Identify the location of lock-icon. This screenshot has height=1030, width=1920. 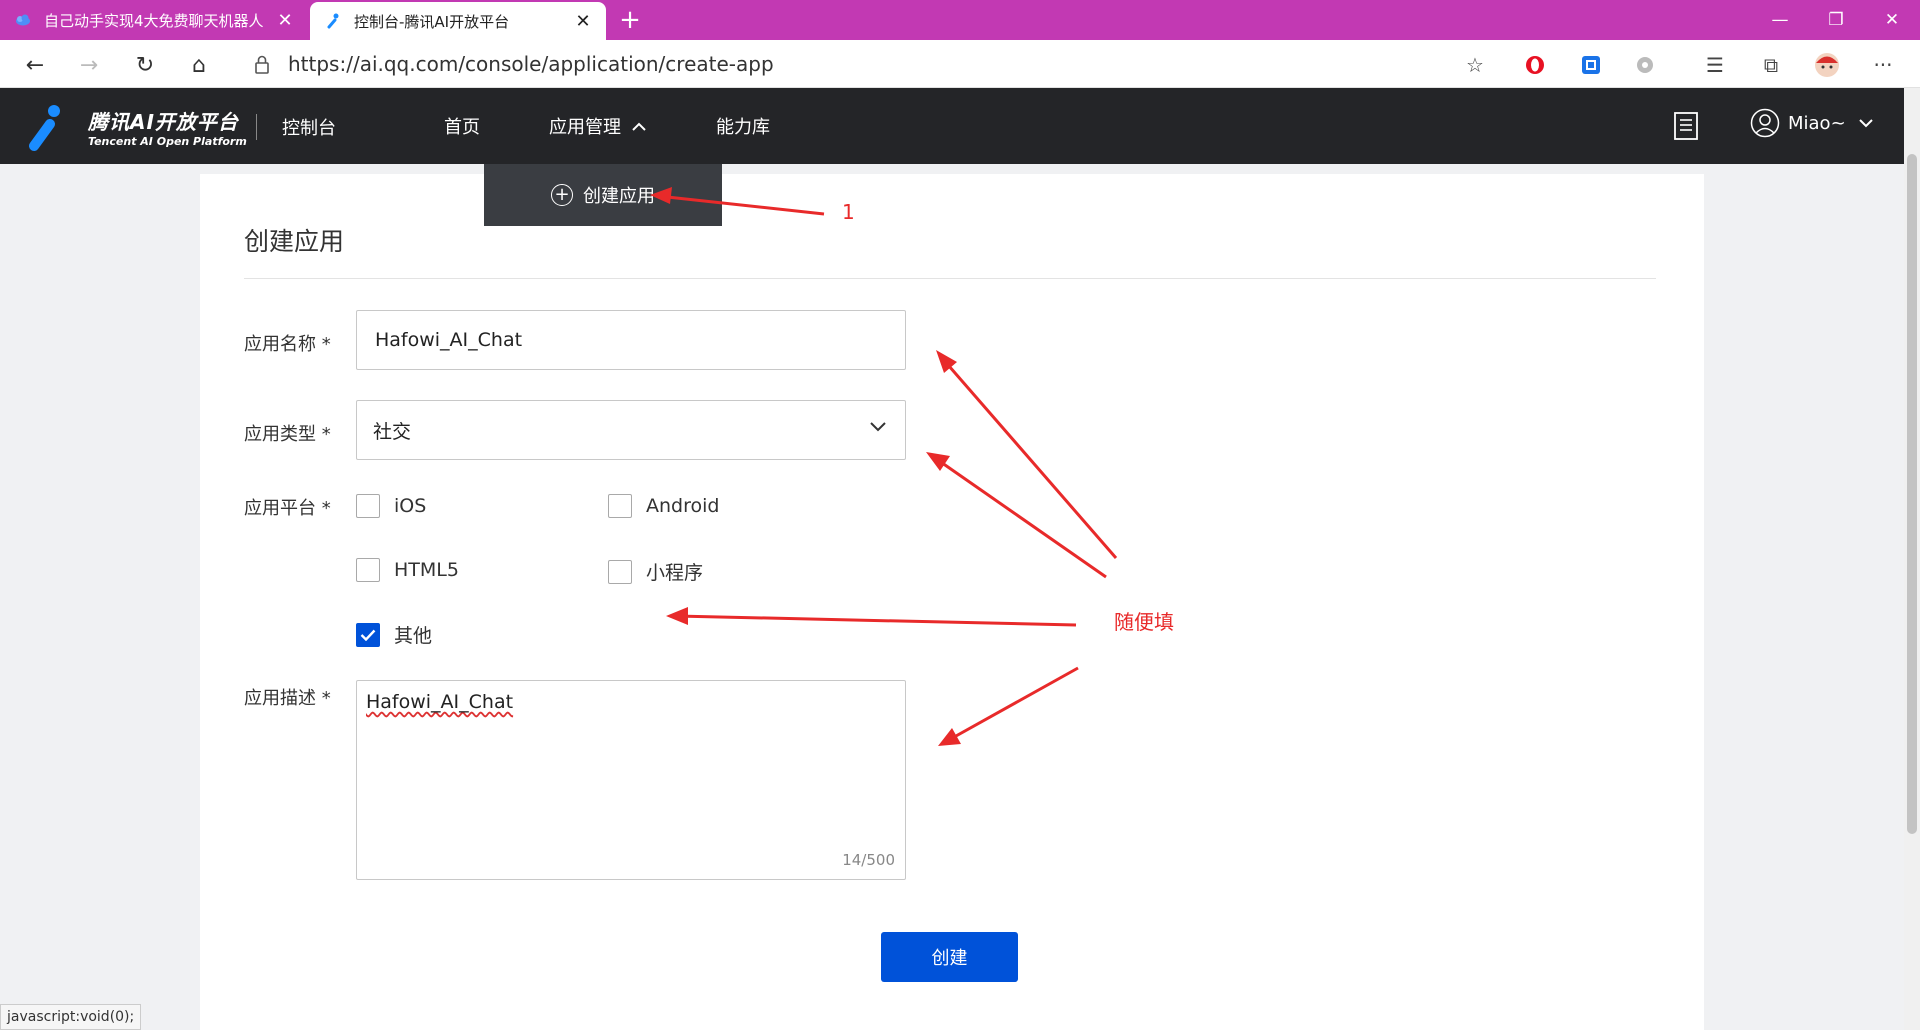
(262, 64).